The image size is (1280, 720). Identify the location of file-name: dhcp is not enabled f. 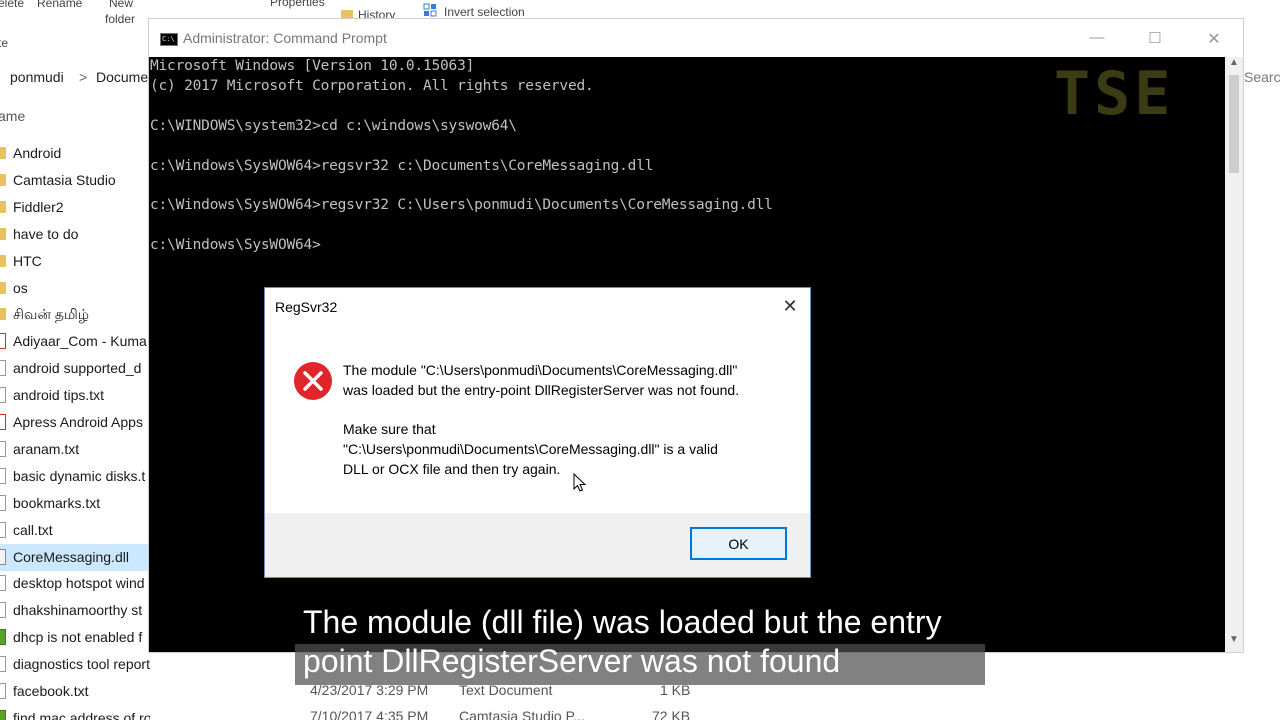
(78, 637).